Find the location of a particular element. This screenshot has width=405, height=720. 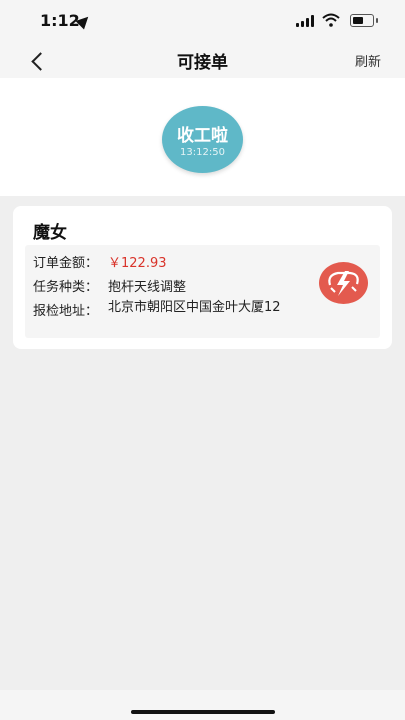

bottom-bar is located at coordinates (202, 705).